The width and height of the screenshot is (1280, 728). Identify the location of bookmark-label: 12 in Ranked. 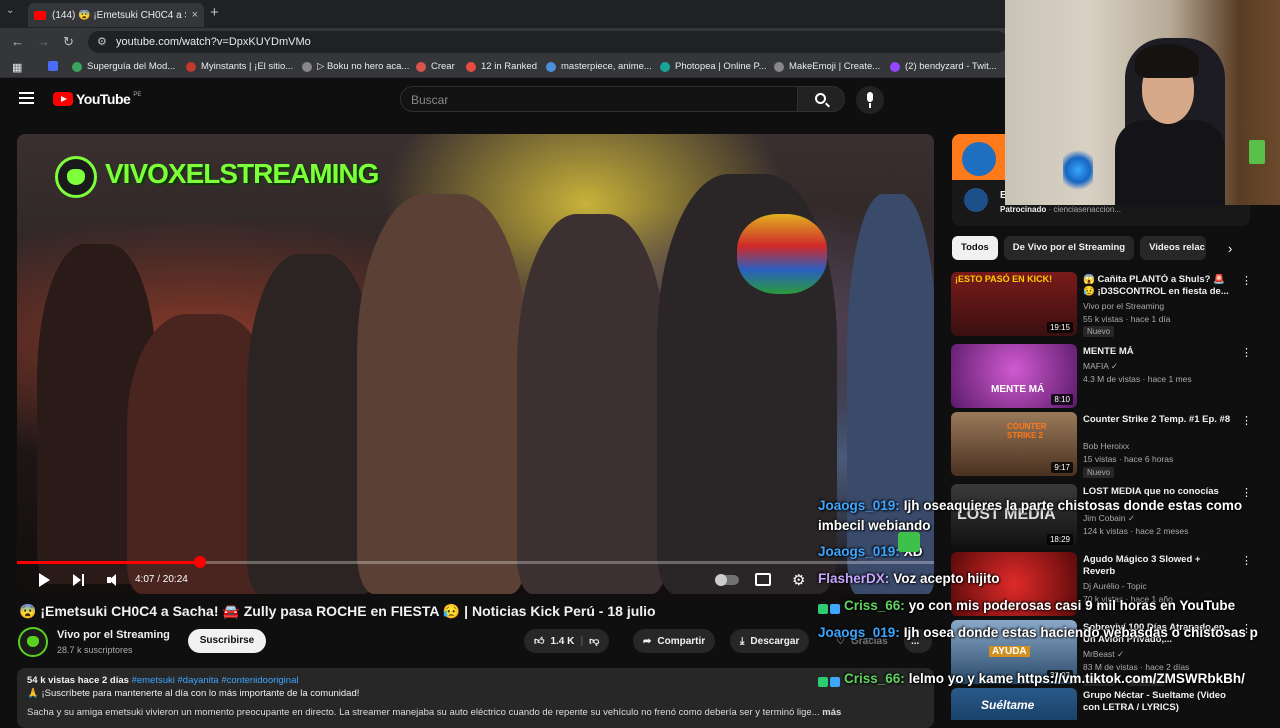
(509, 66).